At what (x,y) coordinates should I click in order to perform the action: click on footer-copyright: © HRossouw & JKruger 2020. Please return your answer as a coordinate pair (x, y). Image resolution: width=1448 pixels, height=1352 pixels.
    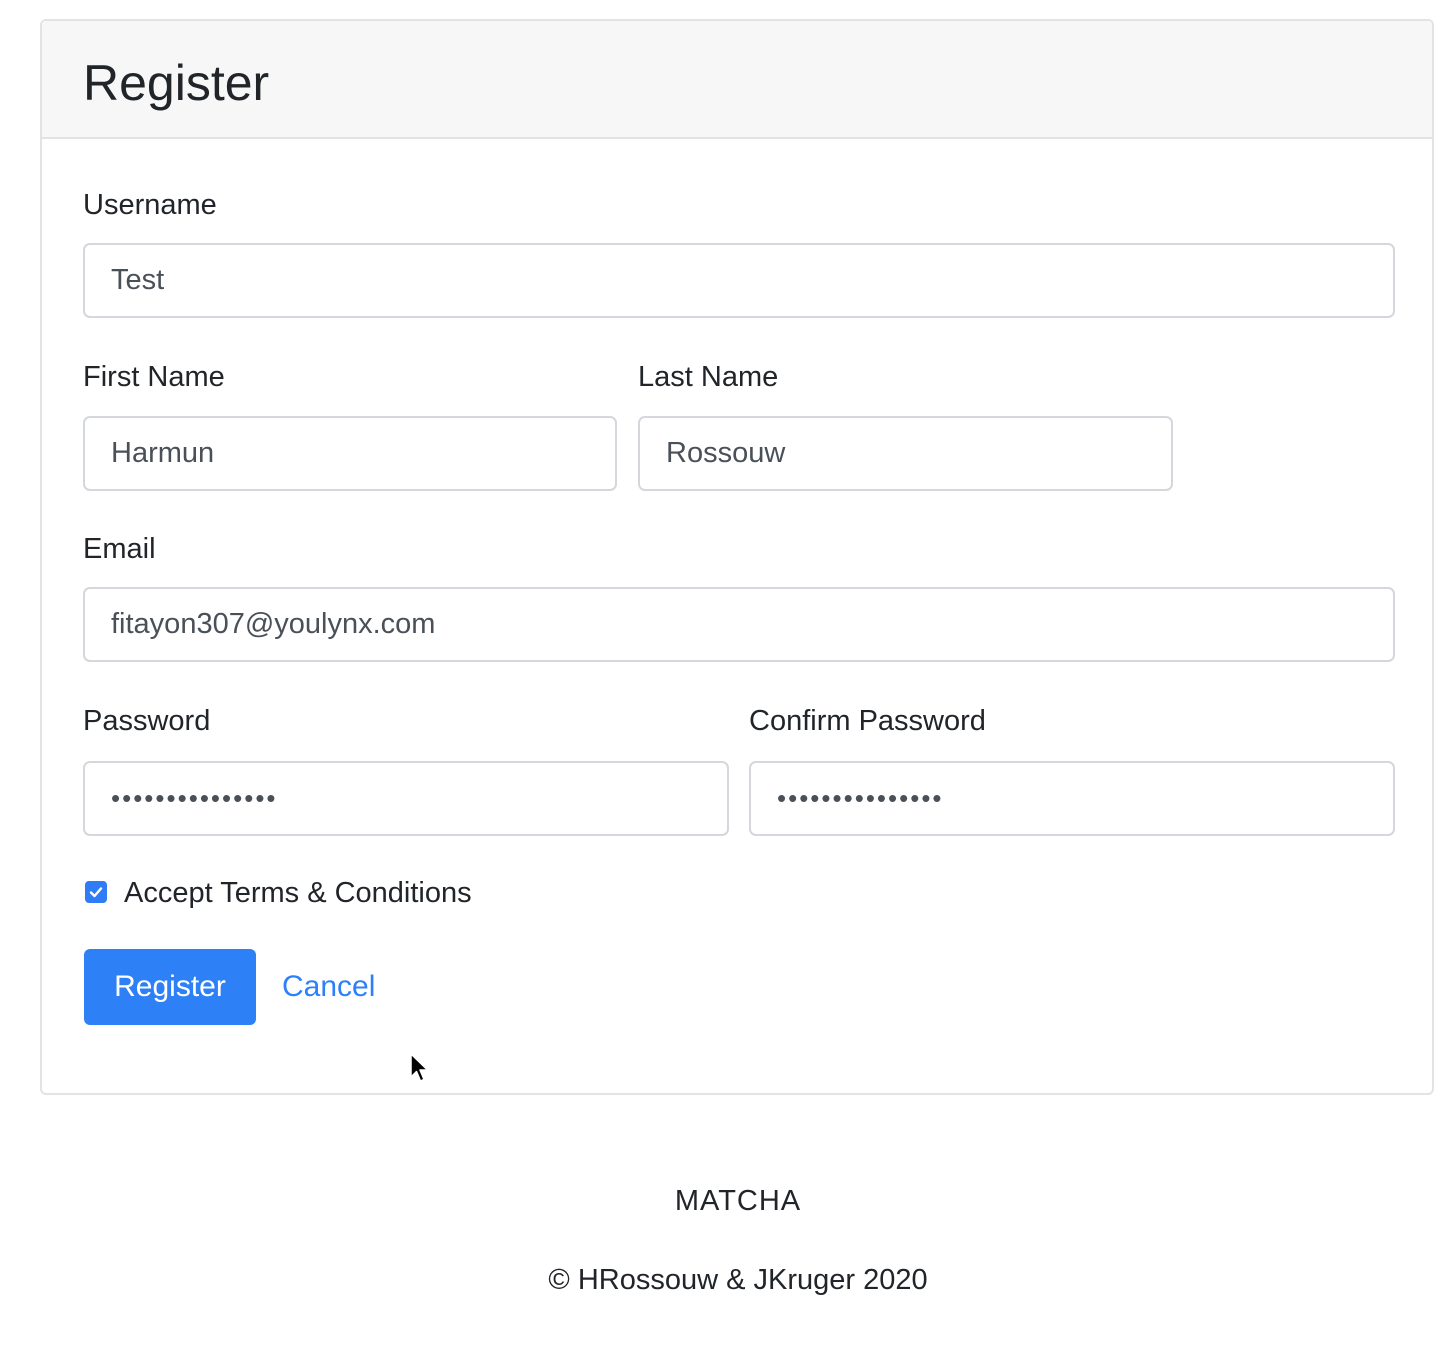
    Looking at the image, I should click on (738, 1280).